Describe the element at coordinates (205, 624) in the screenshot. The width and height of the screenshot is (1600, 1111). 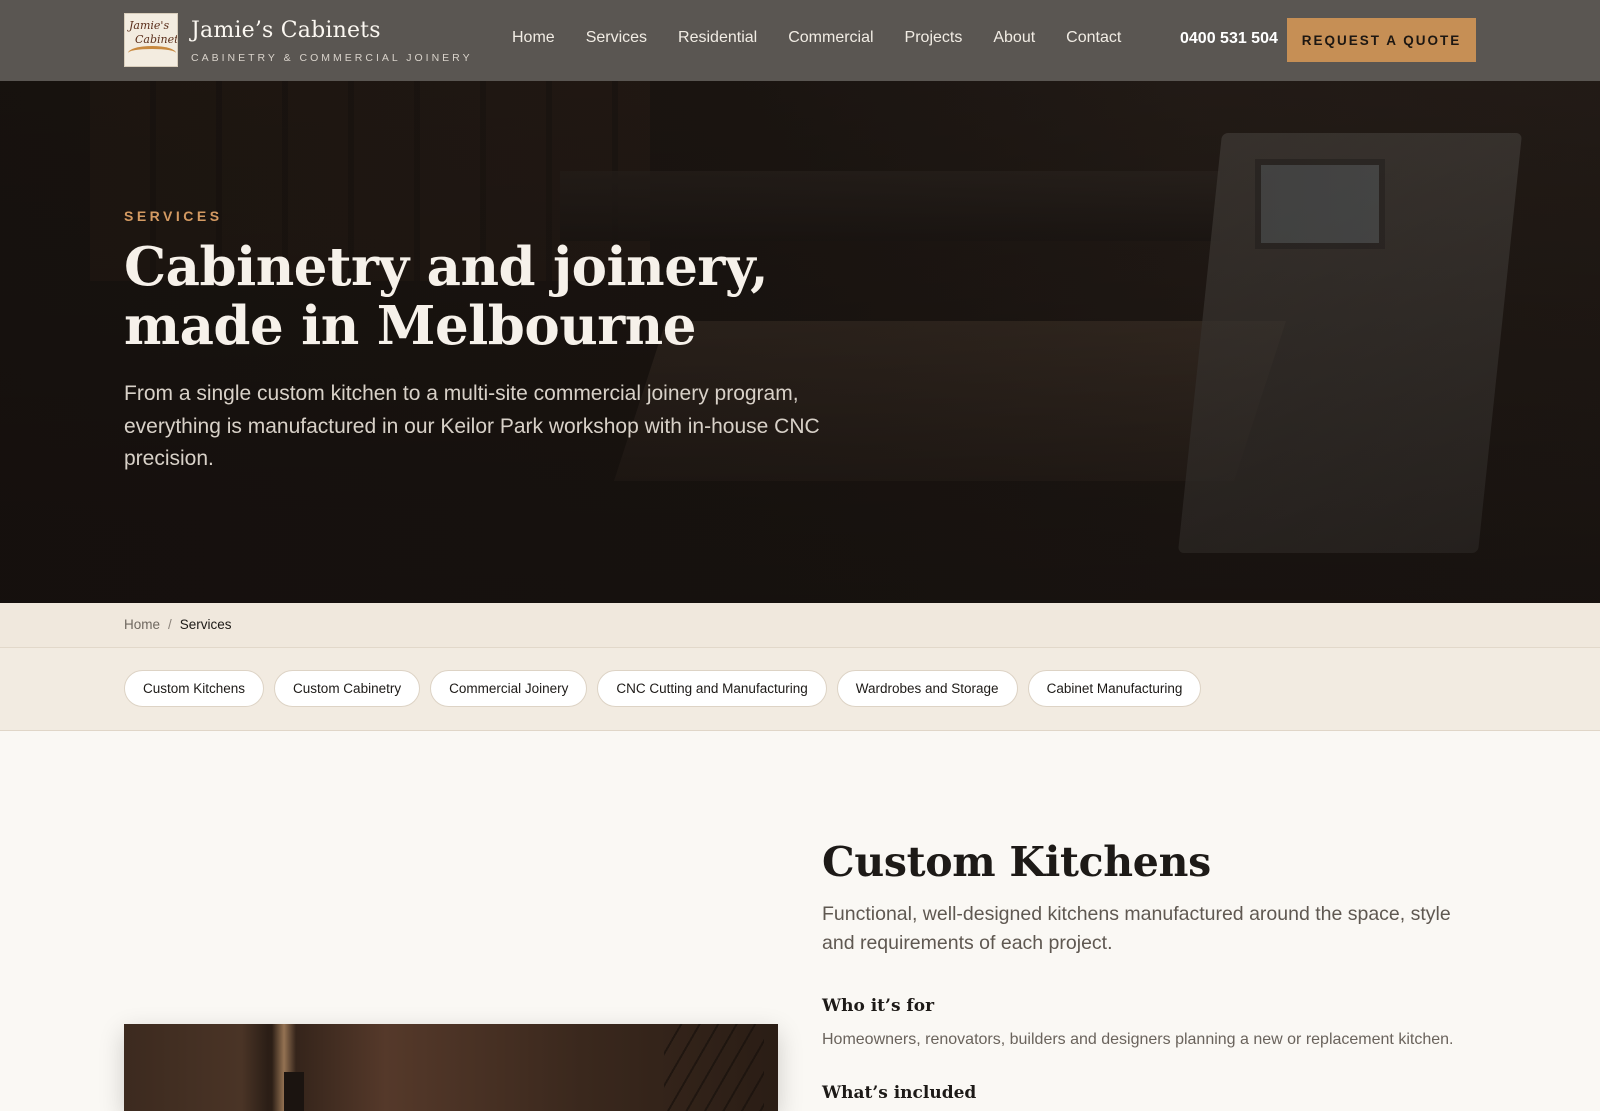
I see `breadcrumb-current: Services` at that location.